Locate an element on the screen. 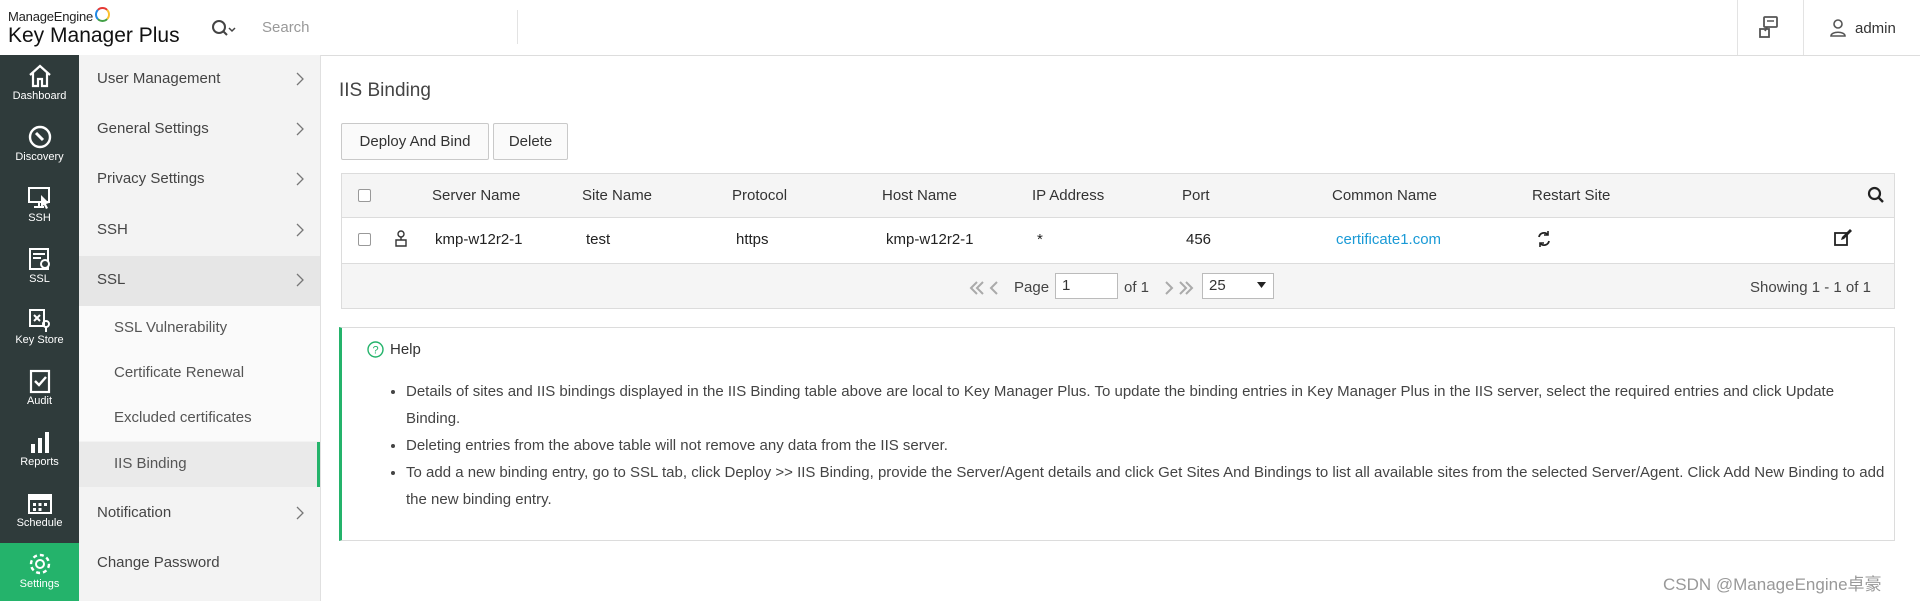 This screenshot has height=601, width=1920. schedule-icon is located at coordinates (39, 504).